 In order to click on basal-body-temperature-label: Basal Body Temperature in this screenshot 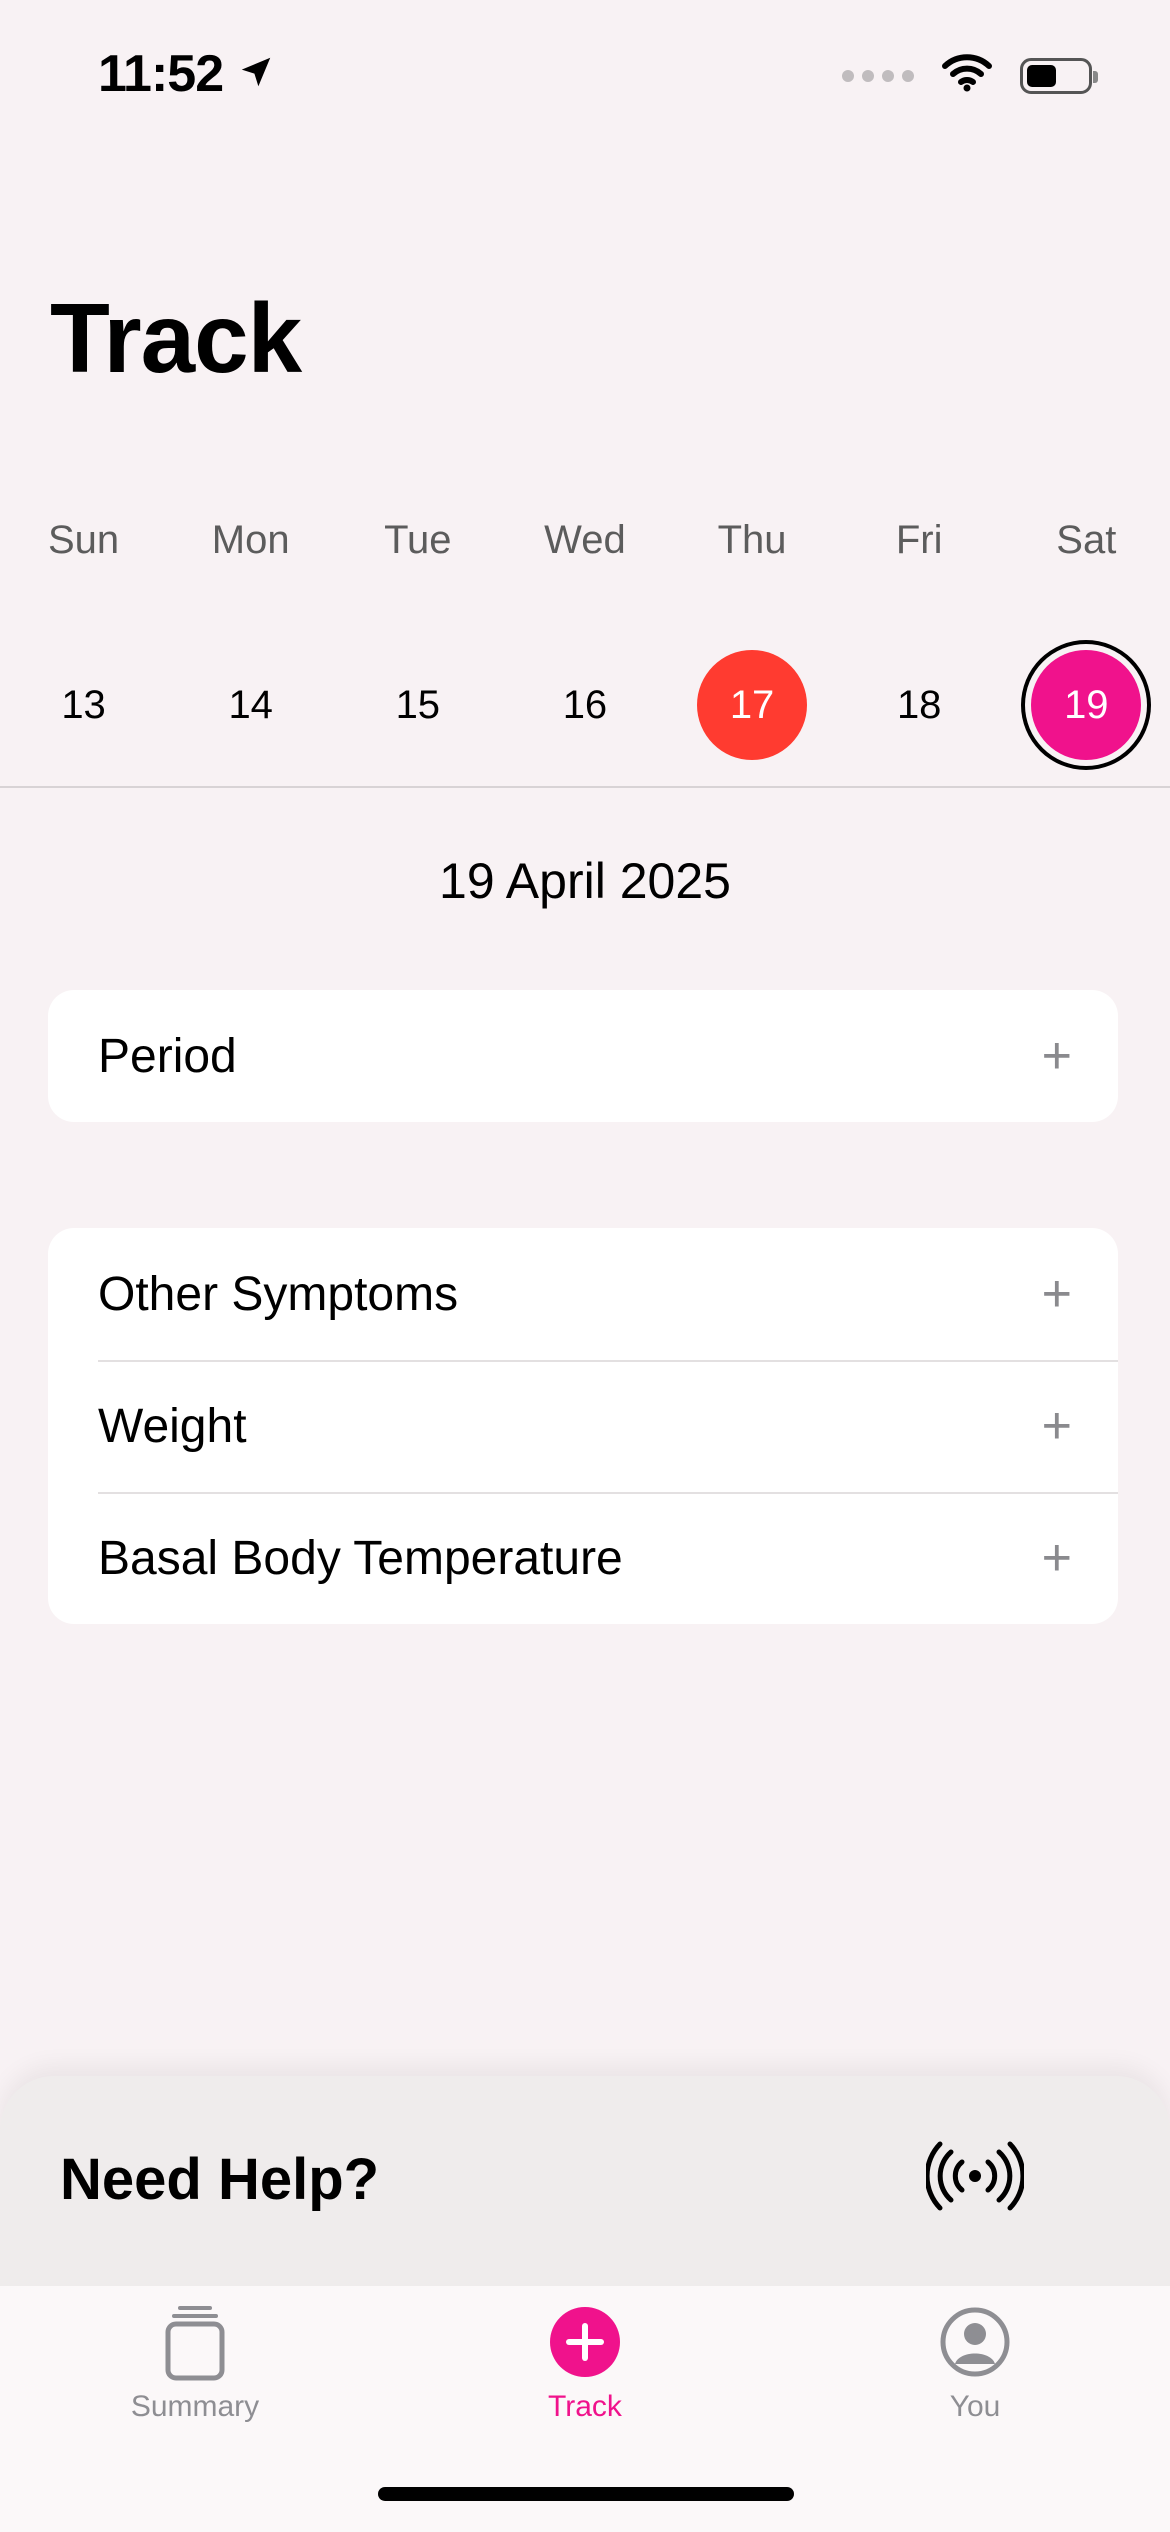, I will do `click(360, 1558)`.